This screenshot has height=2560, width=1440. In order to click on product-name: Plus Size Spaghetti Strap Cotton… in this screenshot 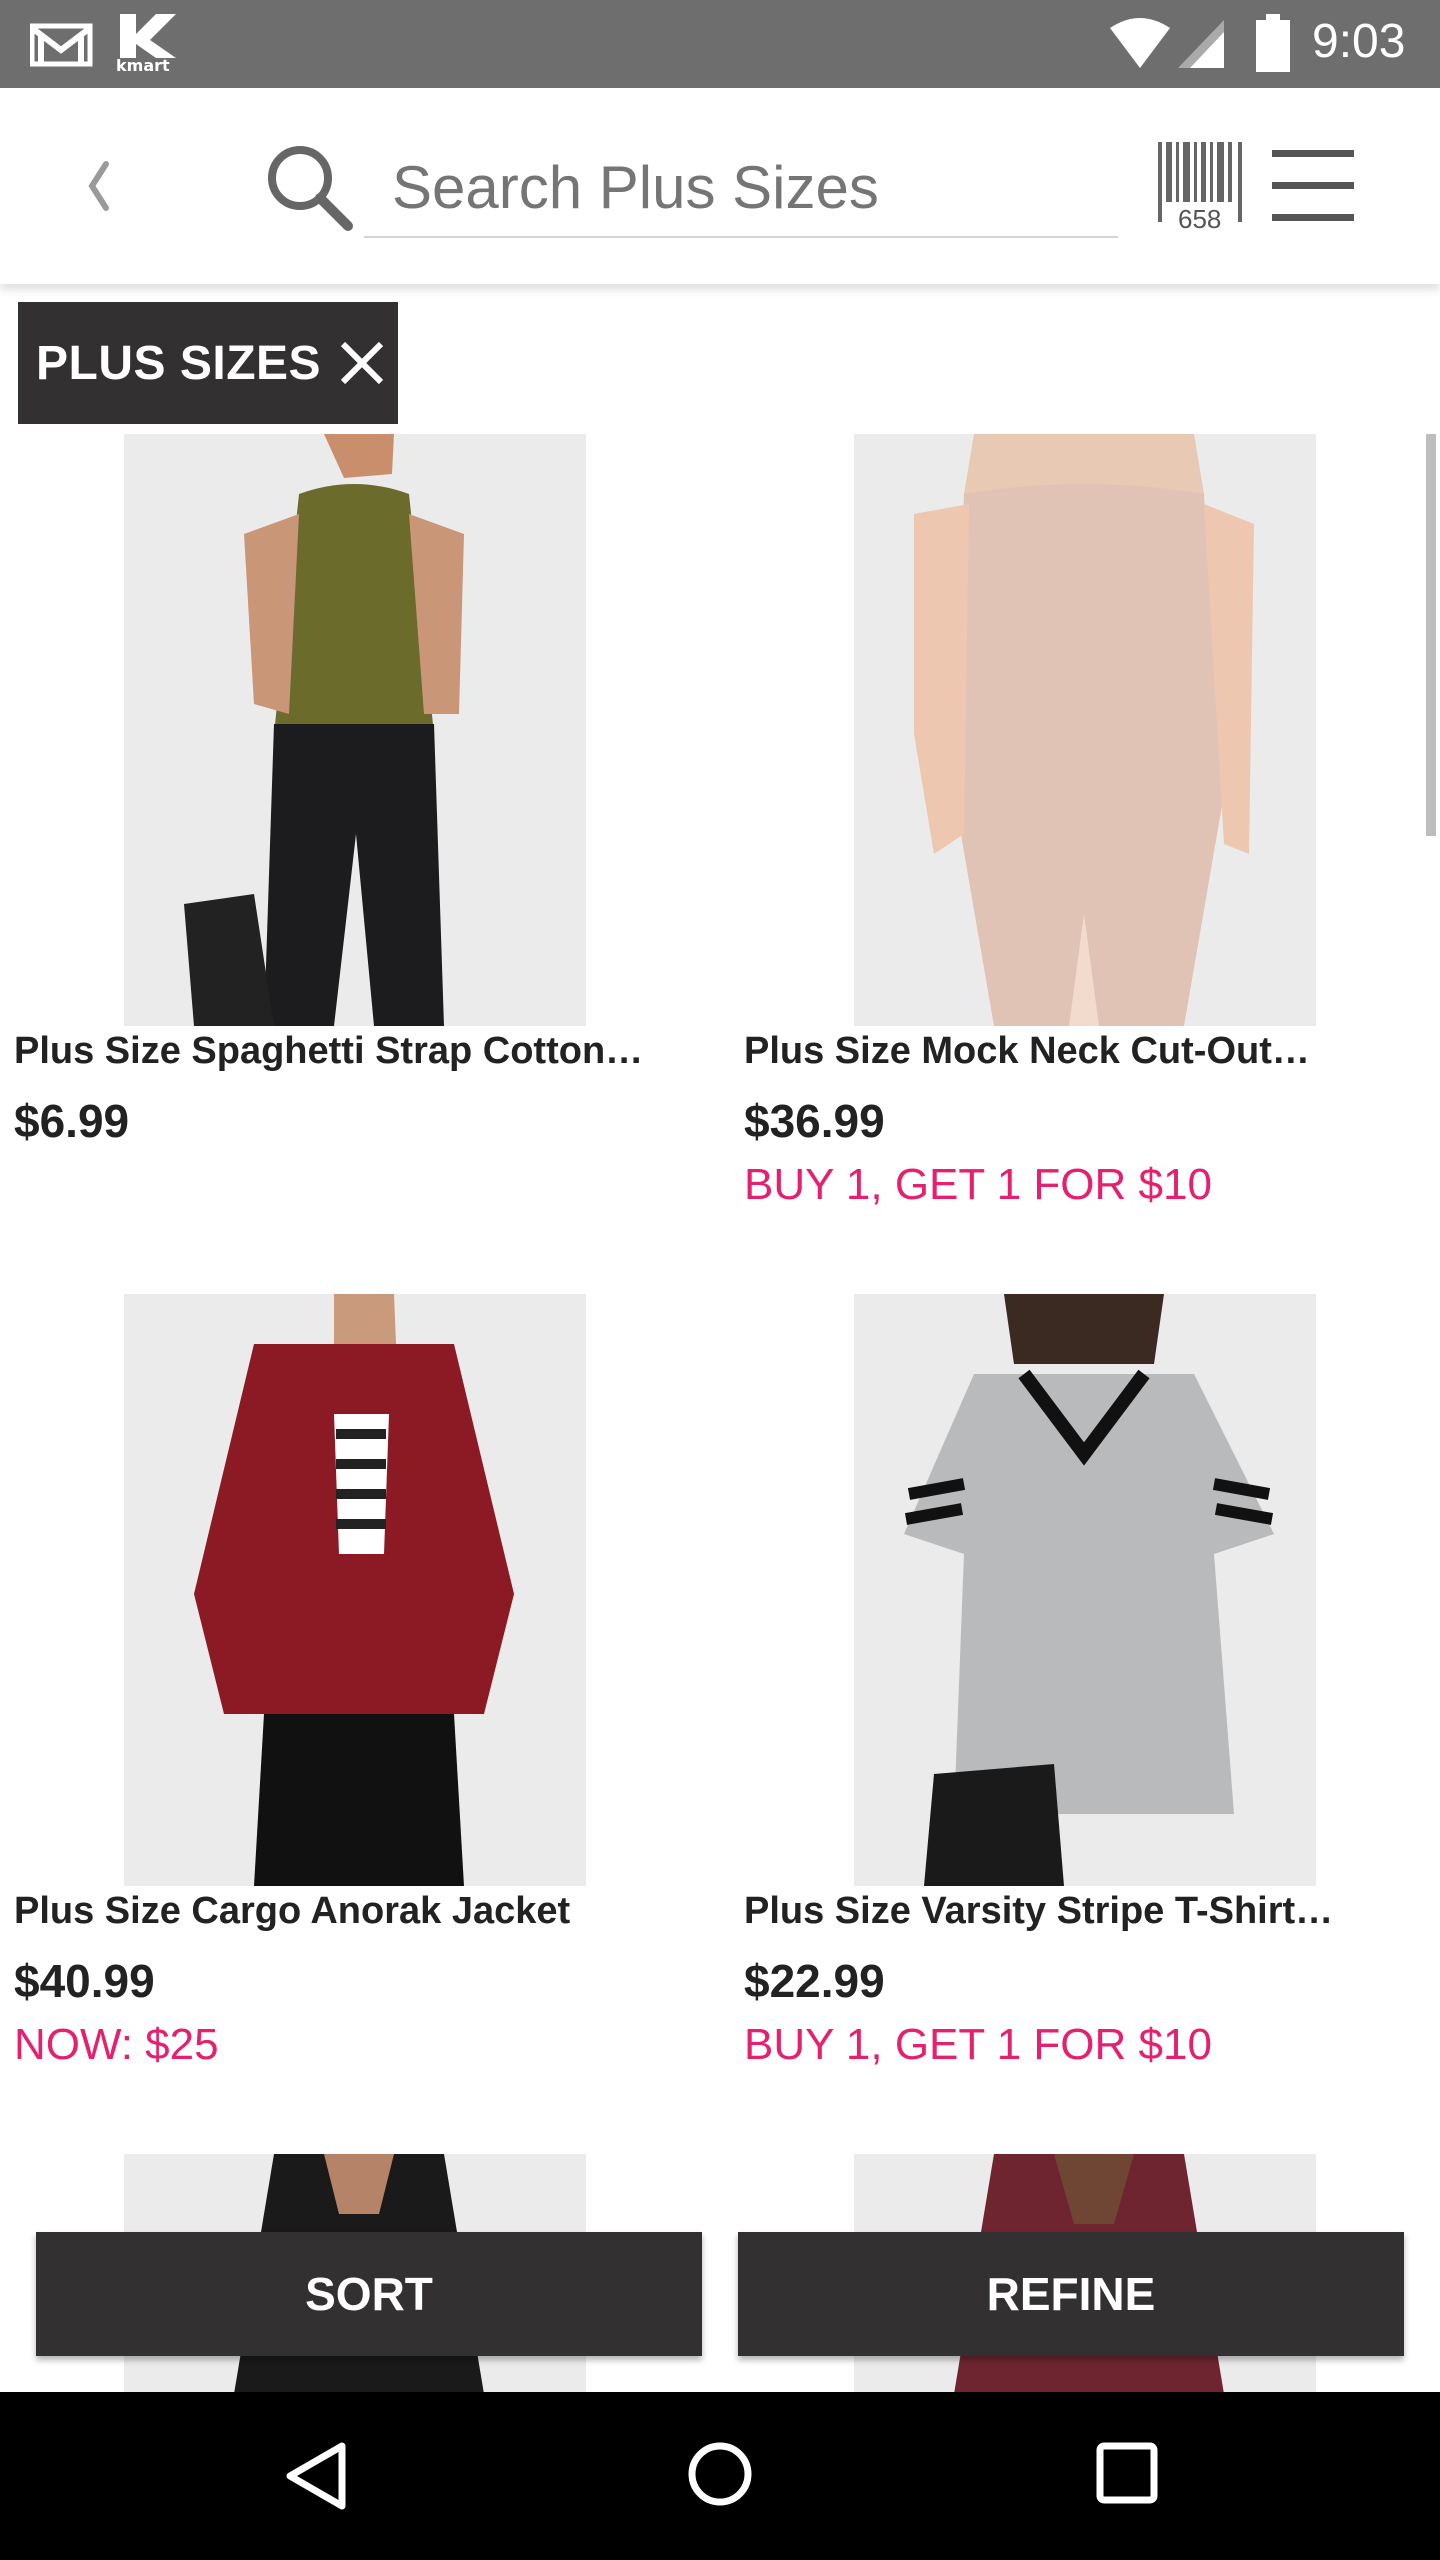, I will do `click(341, 1051)`.